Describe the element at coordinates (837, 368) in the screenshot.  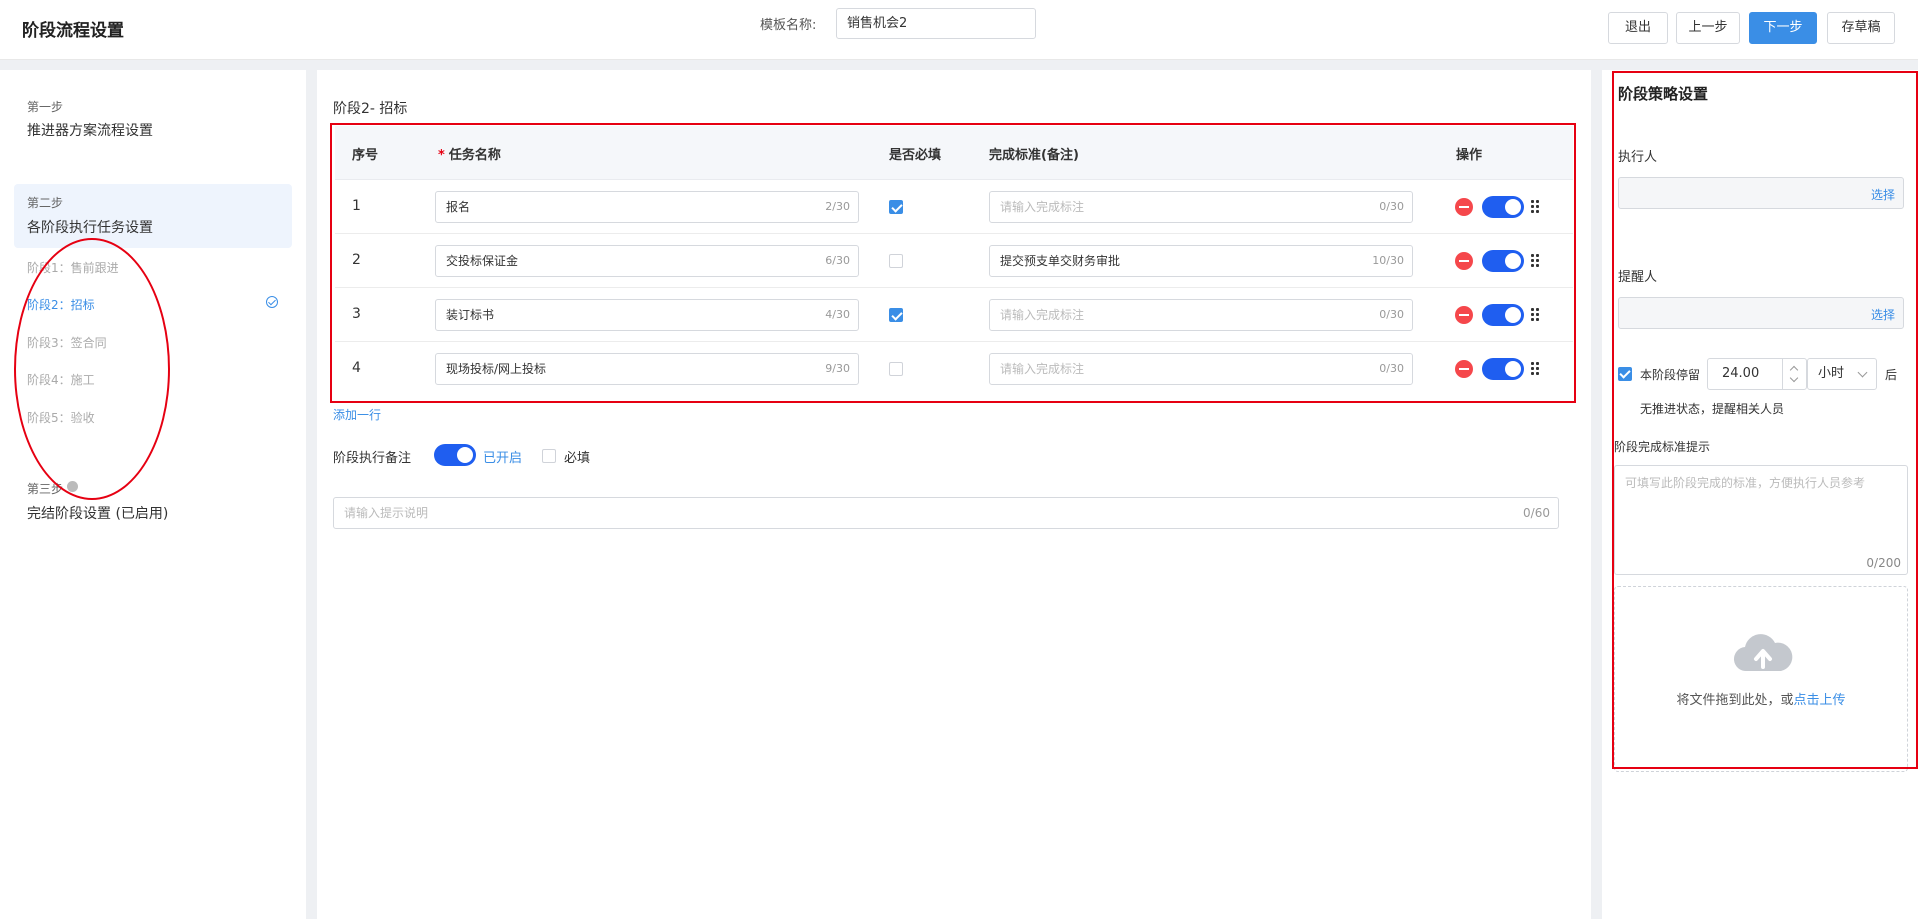
I see `char-count: 9/30` at that location.